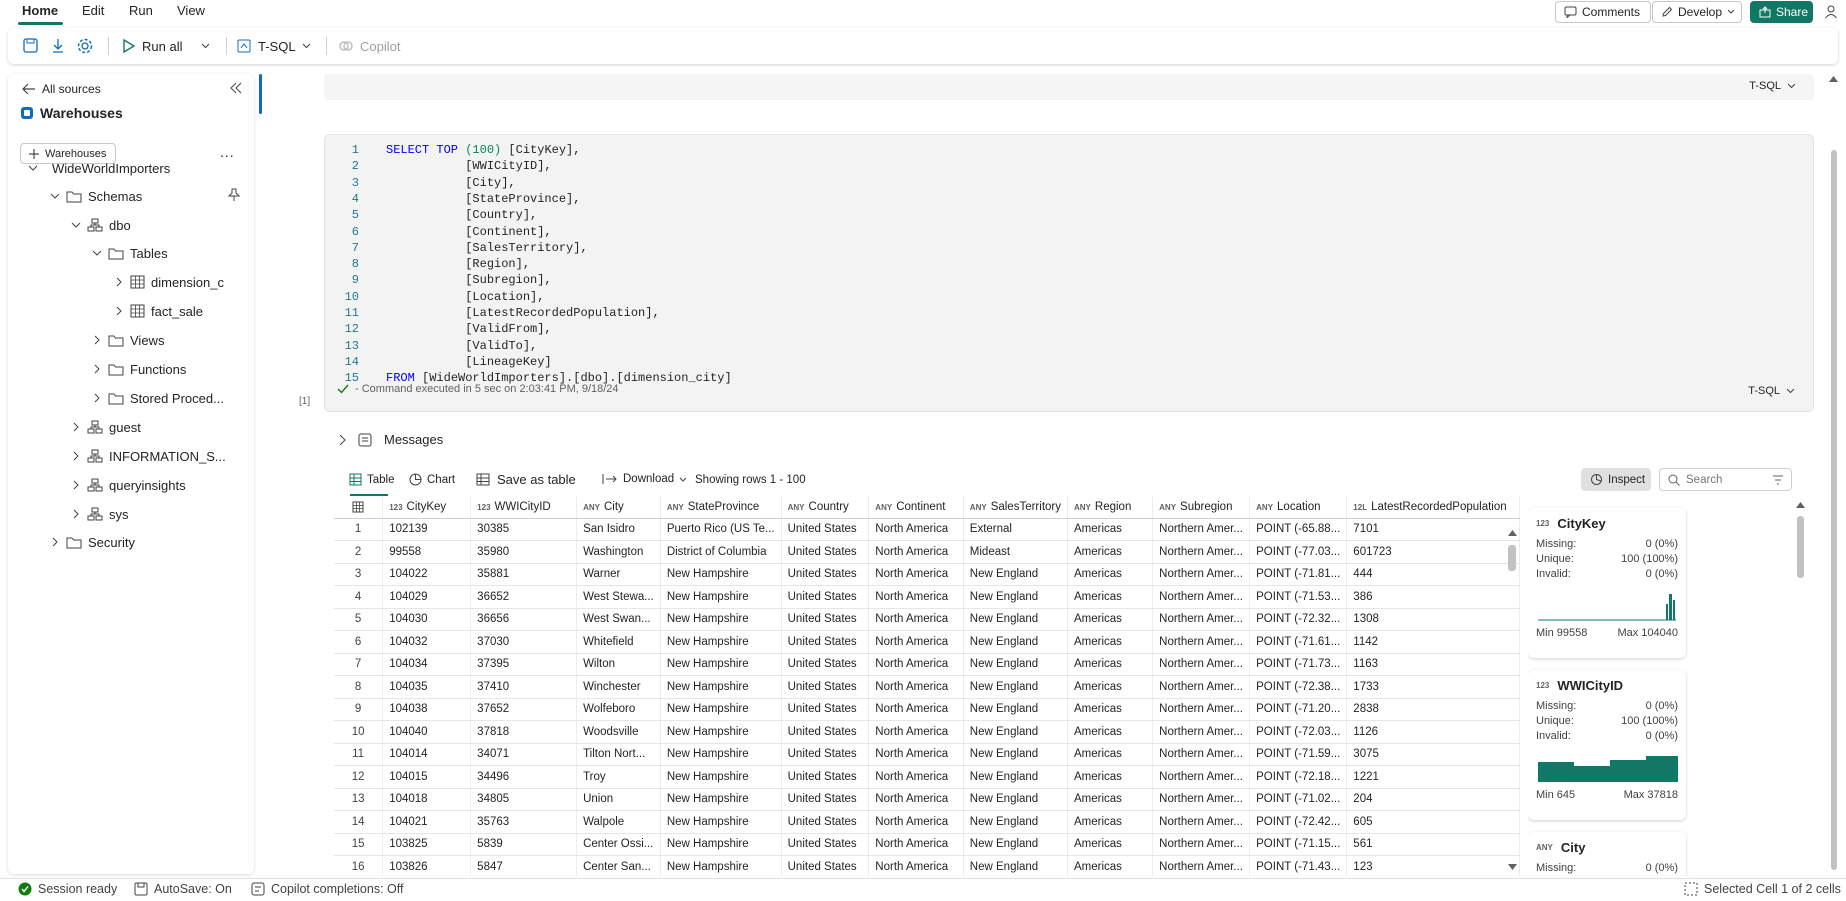  I want to click on table-cell: 104022, so click(427, 574).